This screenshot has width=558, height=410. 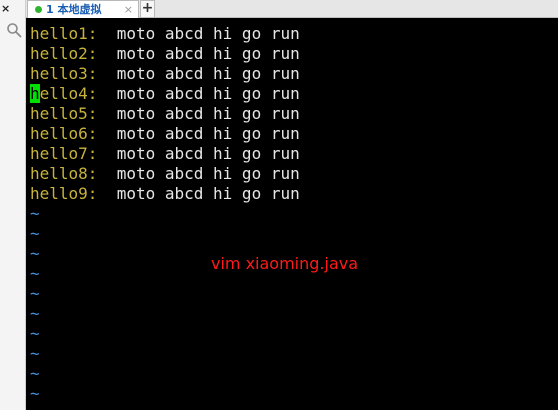 What do you see at coordinates (64, 73) in the screenshot?
I see `line-prefix: hello3:` at bounding box center [64, 73].